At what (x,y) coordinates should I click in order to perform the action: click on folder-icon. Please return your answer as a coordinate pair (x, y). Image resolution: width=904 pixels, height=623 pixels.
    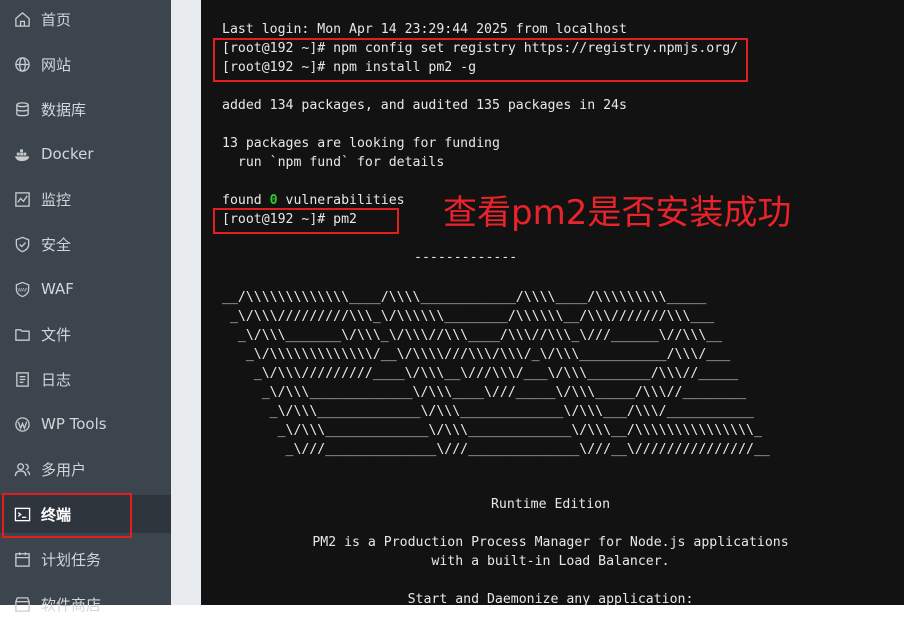
    Looking at the image, I should click on (22, 334).